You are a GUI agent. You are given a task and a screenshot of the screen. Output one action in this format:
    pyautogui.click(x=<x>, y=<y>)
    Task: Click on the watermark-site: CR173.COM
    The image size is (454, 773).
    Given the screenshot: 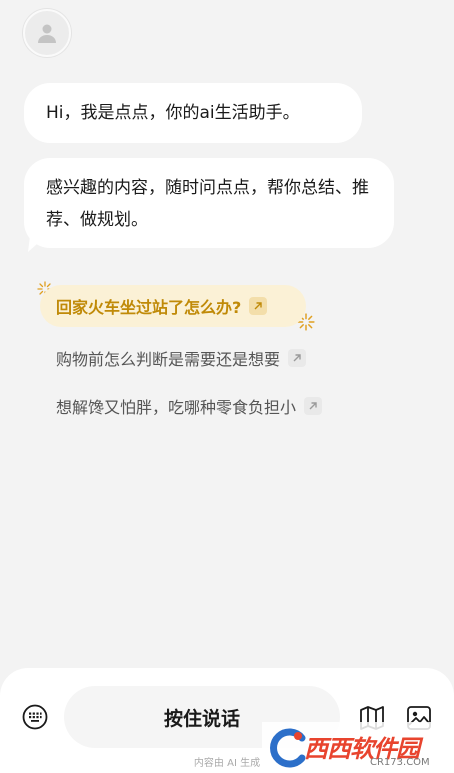 What is the action you would take?
    pyautogui.click(x=400, y=762)
    